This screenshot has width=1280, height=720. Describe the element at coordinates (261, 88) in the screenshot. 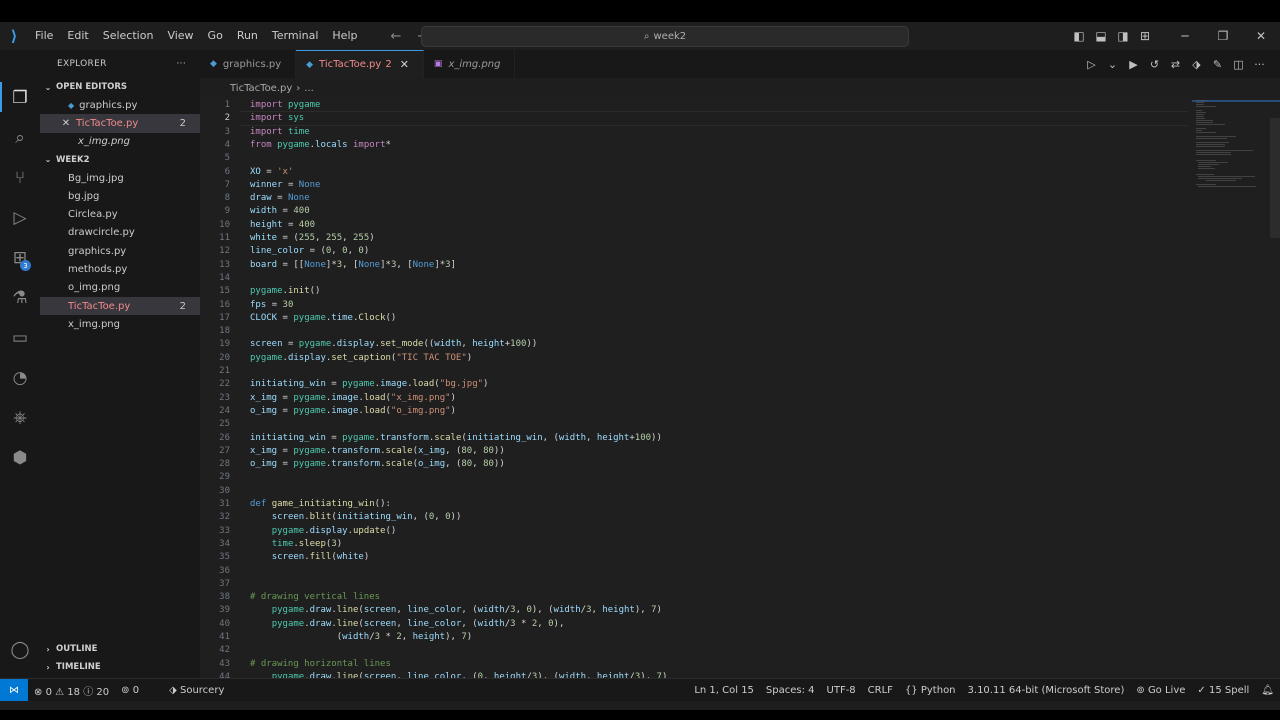

I see `breadcrumb-file: TicTacToe.py` at that location.